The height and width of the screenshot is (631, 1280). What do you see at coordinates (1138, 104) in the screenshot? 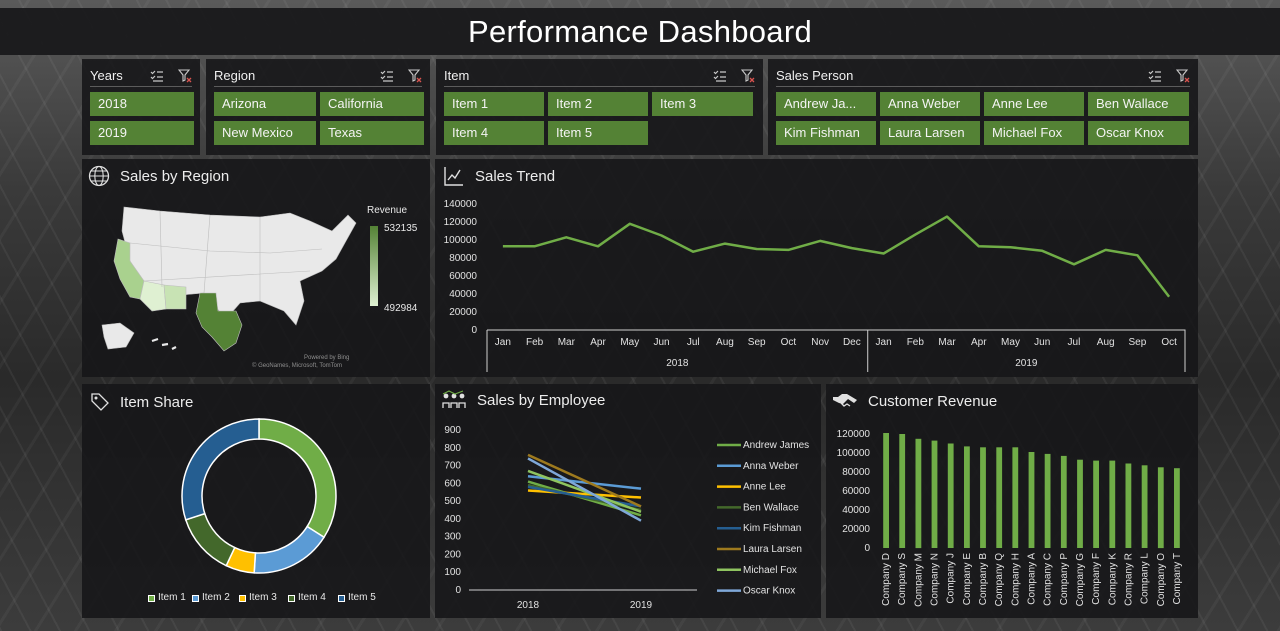
I see `slicer-item-ben-wallace: Ben Wallace` at bounding box center [1138, 104].